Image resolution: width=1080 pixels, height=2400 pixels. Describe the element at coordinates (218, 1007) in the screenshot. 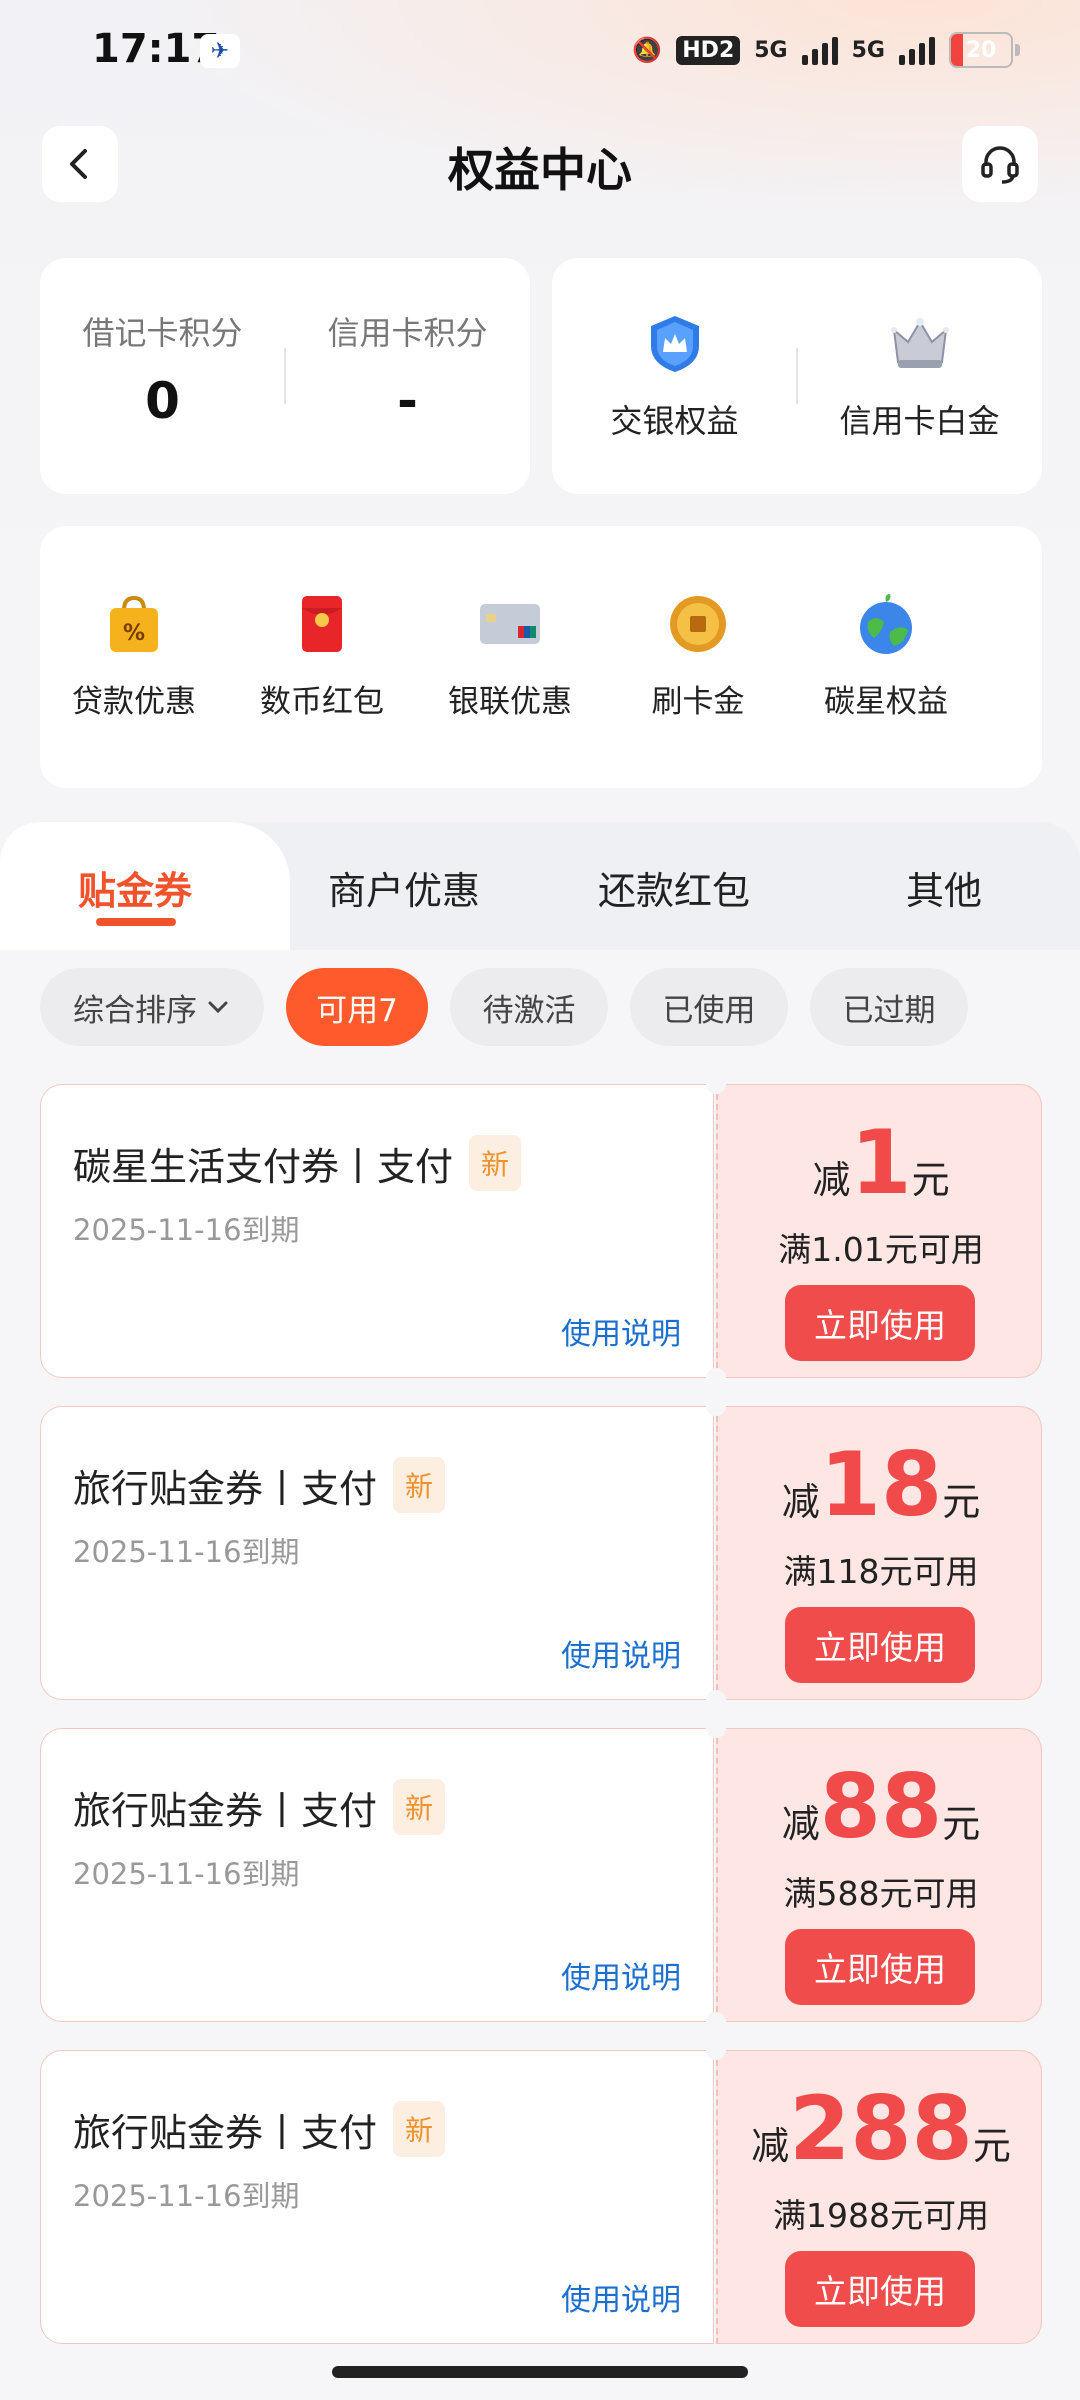

I see `chevron-down-icon` at that location.